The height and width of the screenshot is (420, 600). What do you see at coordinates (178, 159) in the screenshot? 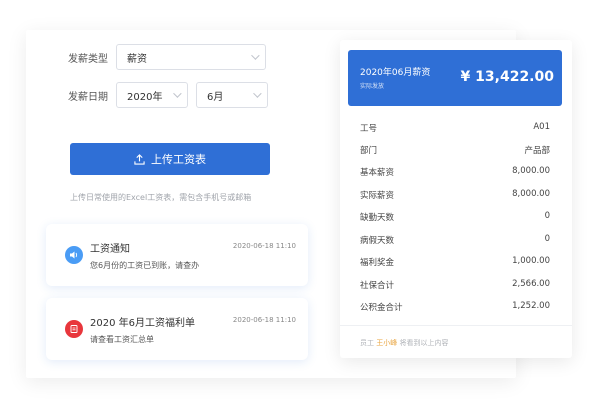
I see `upload-button-label: 上传工资表` at bounding box center [178, 159].